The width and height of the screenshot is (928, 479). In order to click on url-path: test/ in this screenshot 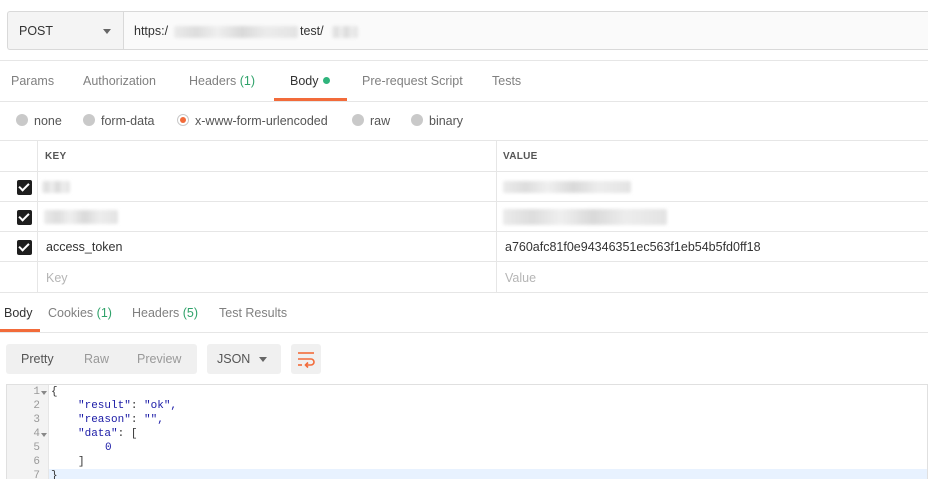, I will do `click(312, 31)`.